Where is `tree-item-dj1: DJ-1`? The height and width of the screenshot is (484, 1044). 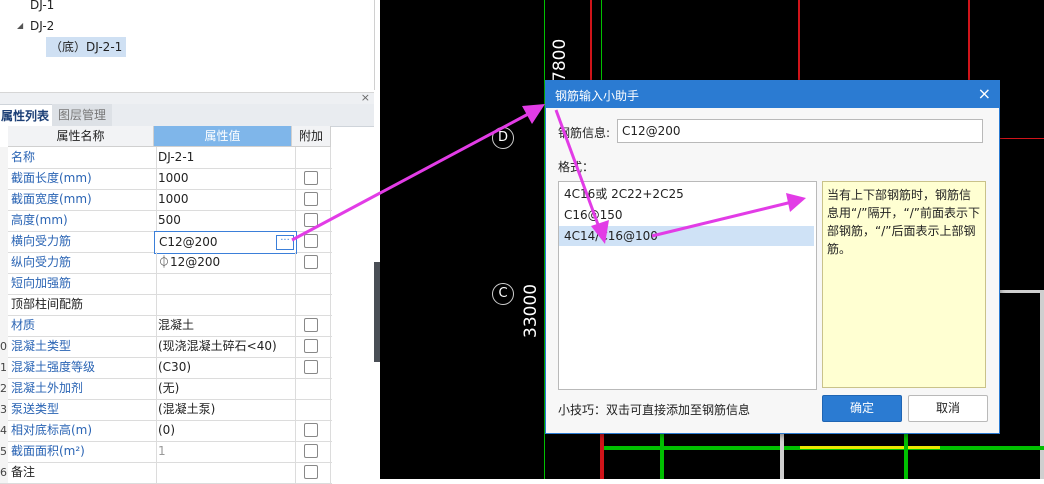
tree-item-dj1: DJ-1 is located at coordinates (42, 7).